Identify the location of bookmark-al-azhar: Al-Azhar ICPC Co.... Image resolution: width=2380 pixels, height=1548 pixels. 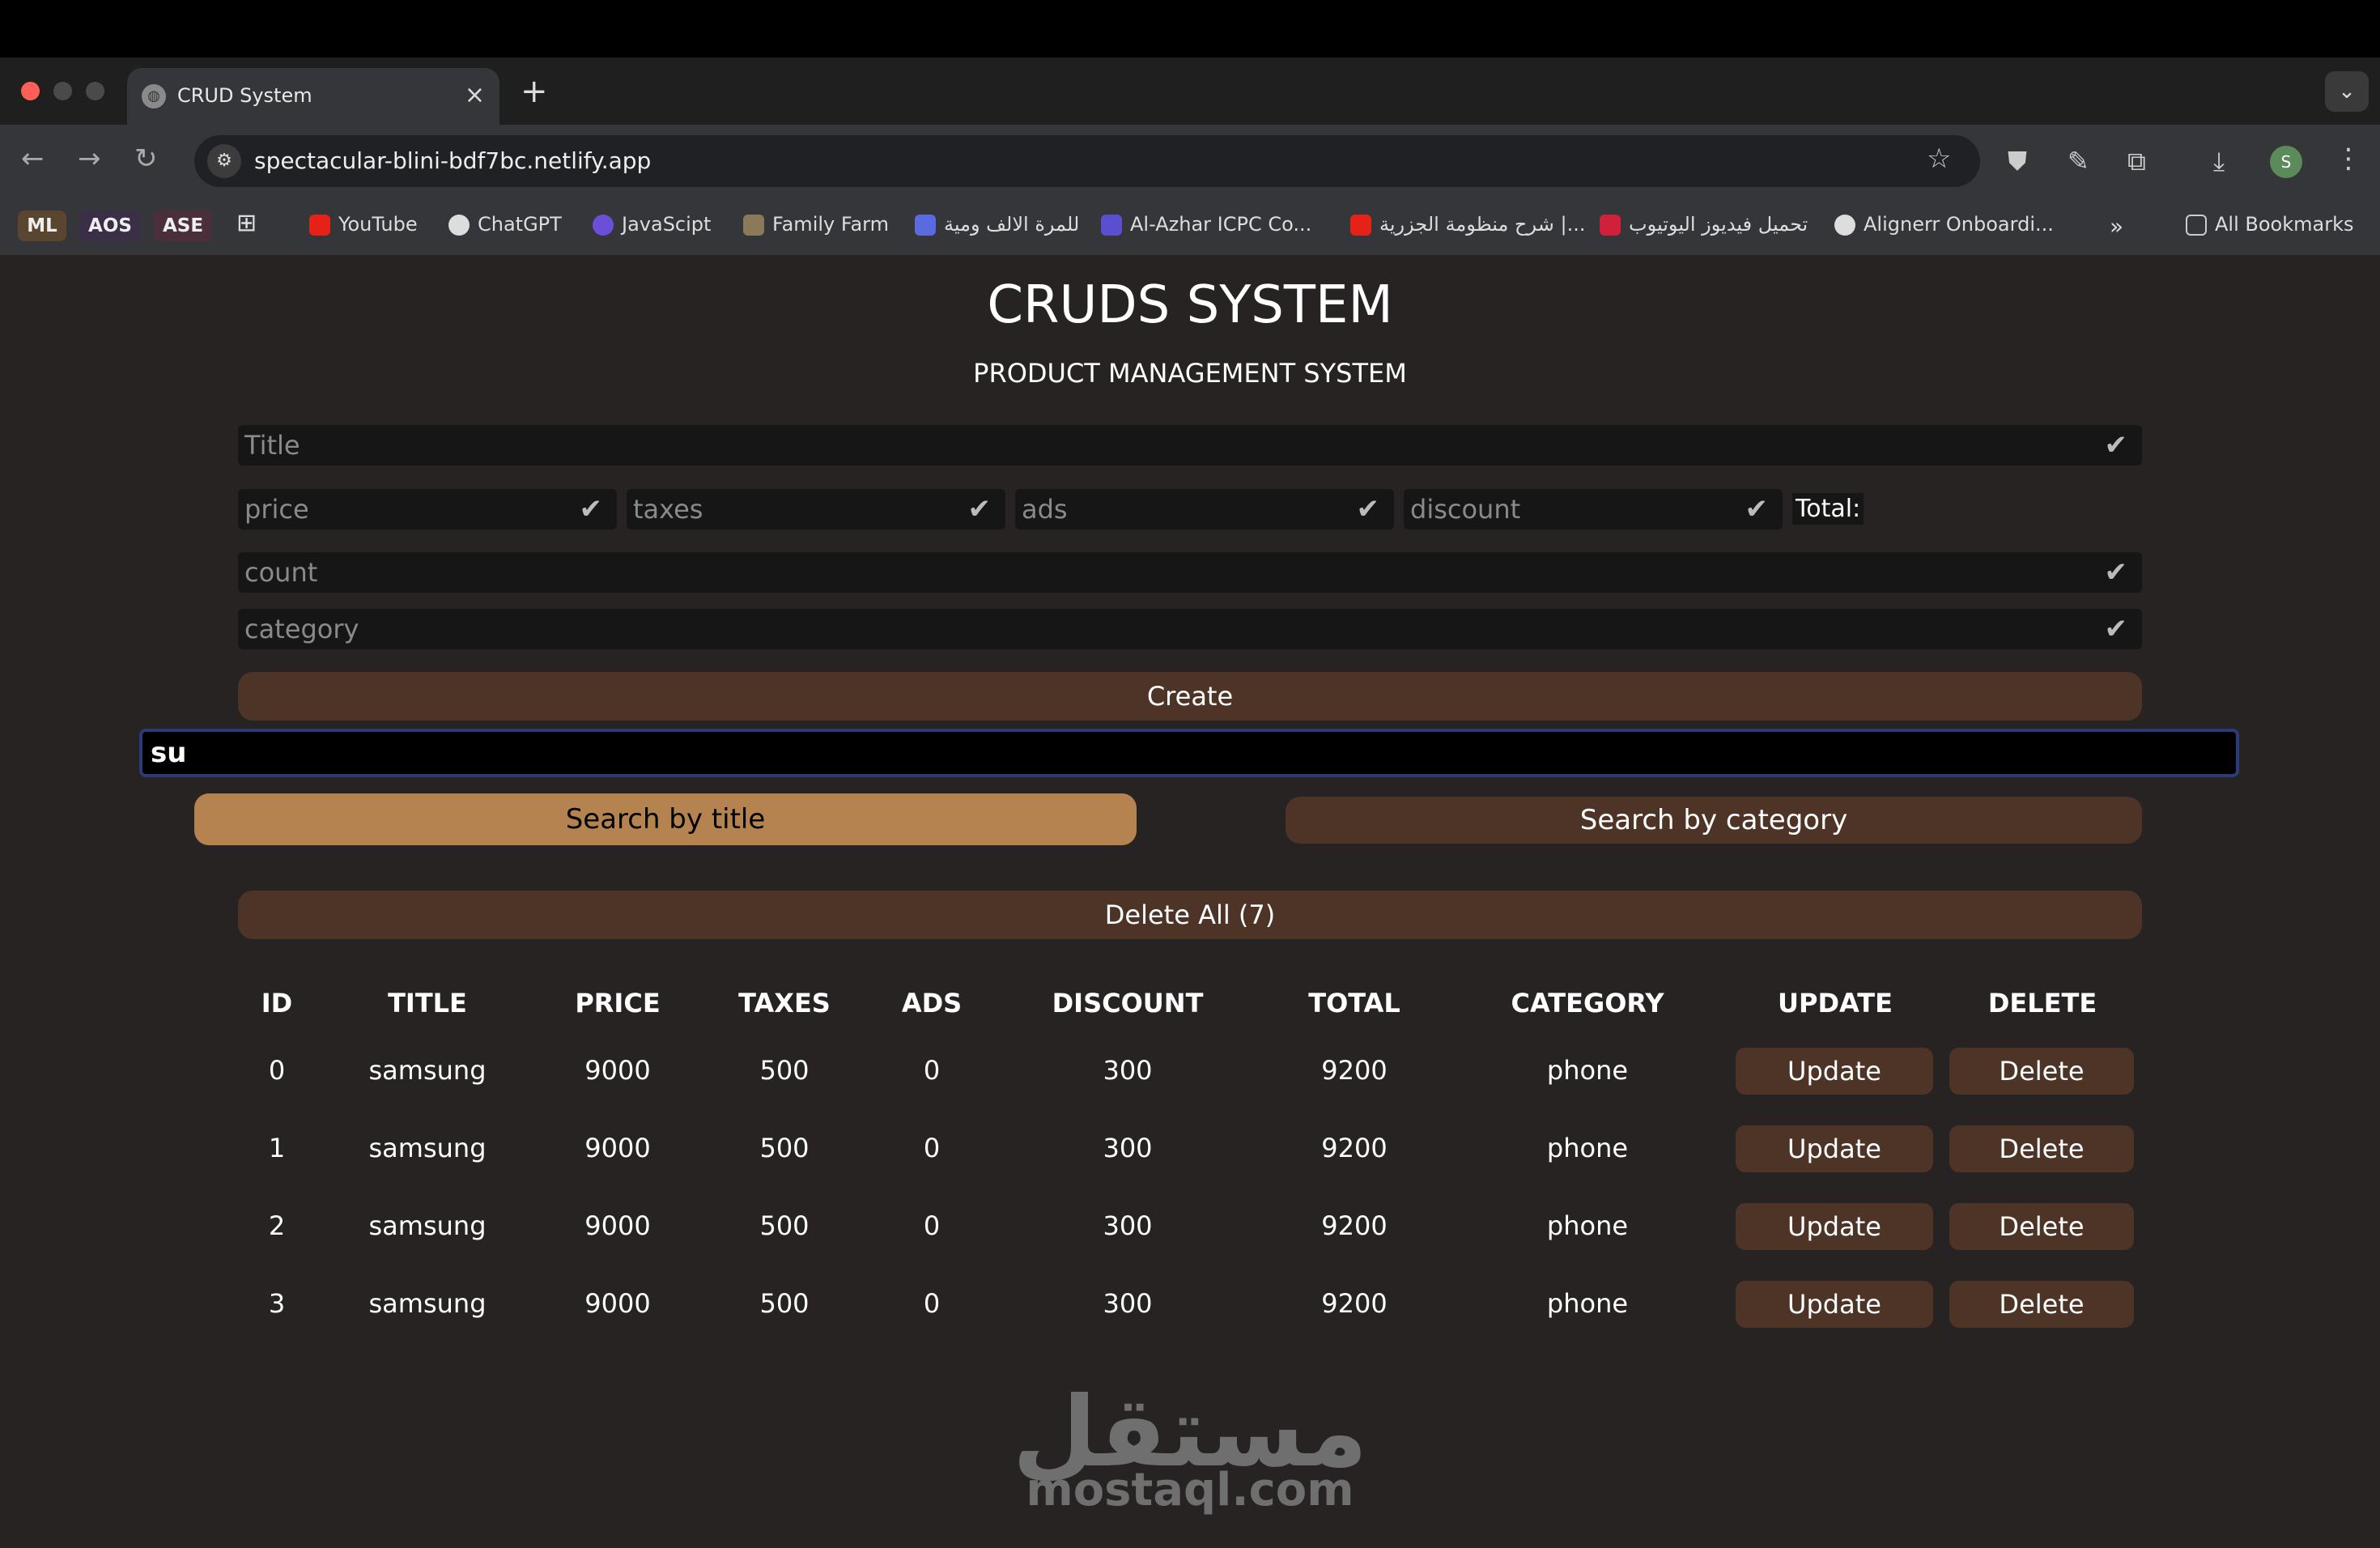
(1206, 224).